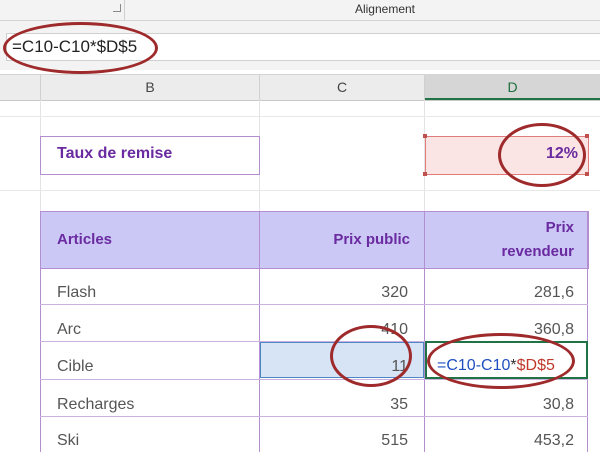  What do you see at coordinates (95, 405) in the screenshot?
I see `cell-article: Recharges` at bounding box center [95, 405].